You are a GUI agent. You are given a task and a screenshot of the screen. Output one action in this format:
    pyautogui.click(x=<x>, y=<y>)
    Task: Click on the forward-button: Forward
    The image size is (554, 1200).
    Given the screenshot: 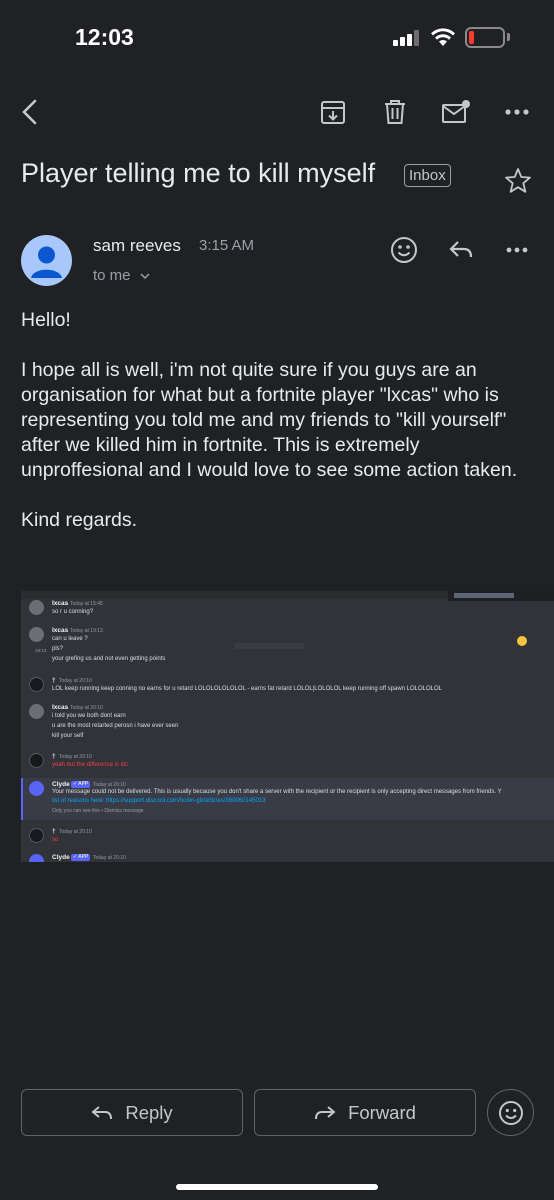 What is the action you would take?
    pyautogui.click(x=365, y=1112)
    